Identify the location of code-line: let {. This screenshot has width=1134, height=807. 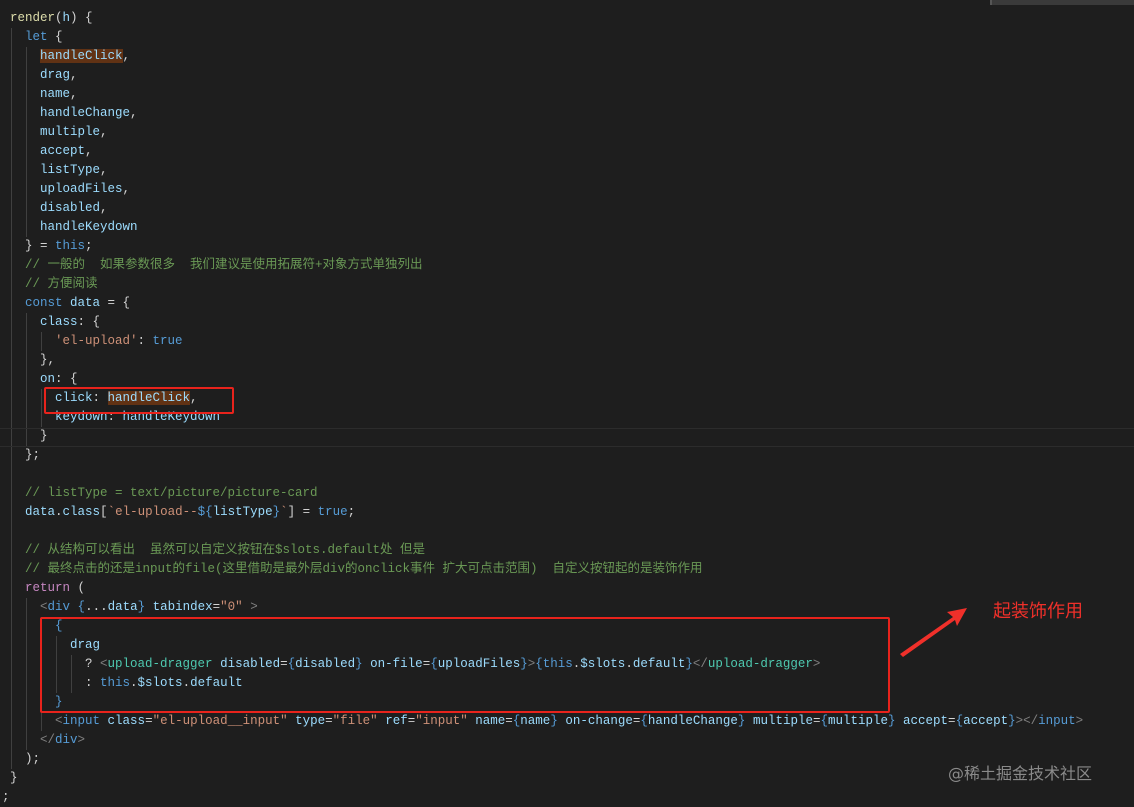
(567, 37).